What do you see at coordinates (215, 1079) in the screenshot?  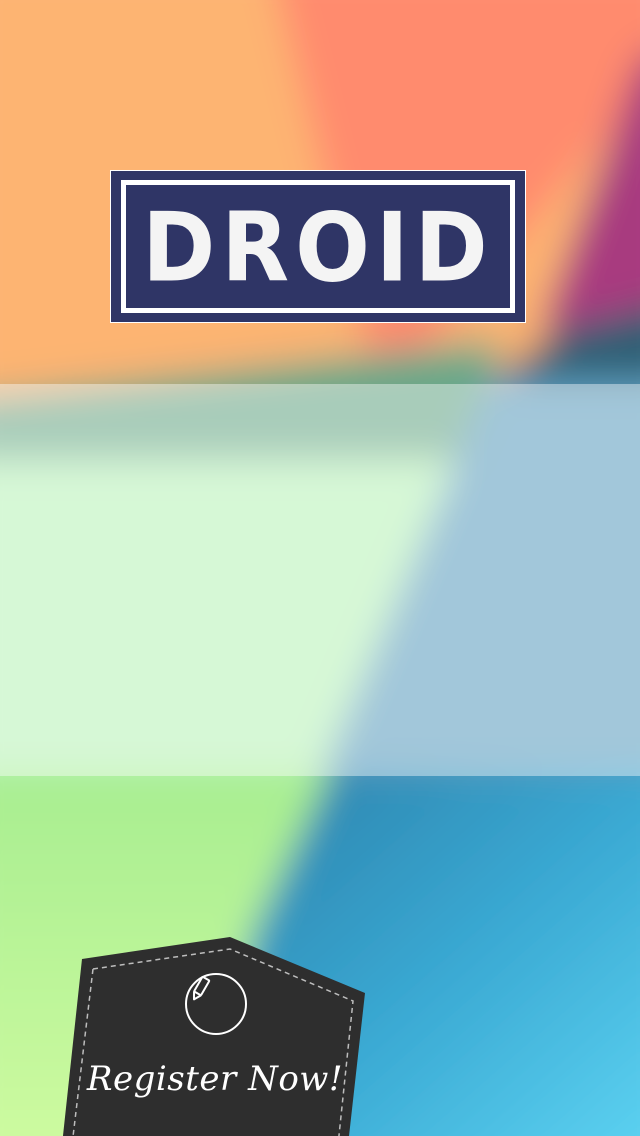 I see `register-now-label: Register Now!` at bounding box center [215, 1079].